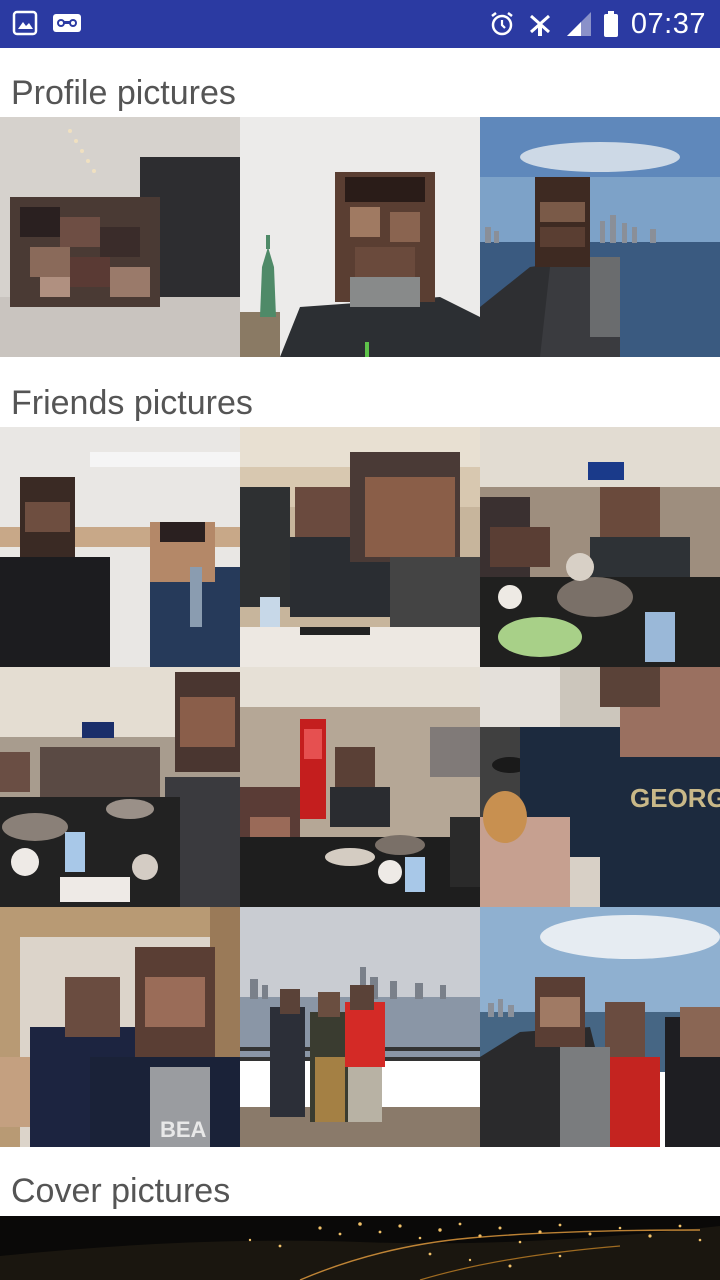 Image resolution: width=720 pixels, height=1280 pixels. Describe the element at coordinates (579, 24) in the screenshot. I see `signal-bars-icon` at that location.